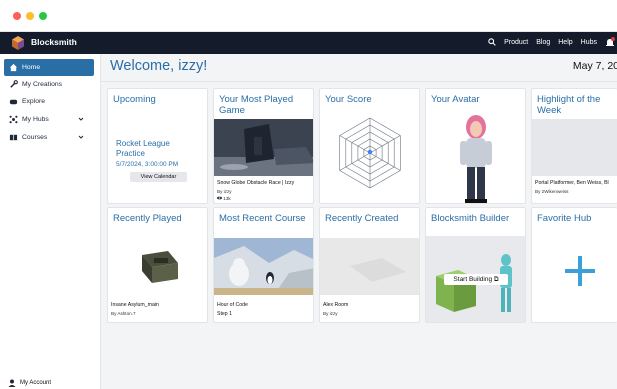 This screenshot has height=389, width=617. Describe the element at coordinates (232, 305) in the screenshot. I see `course-name: Hour of Code` at that location.